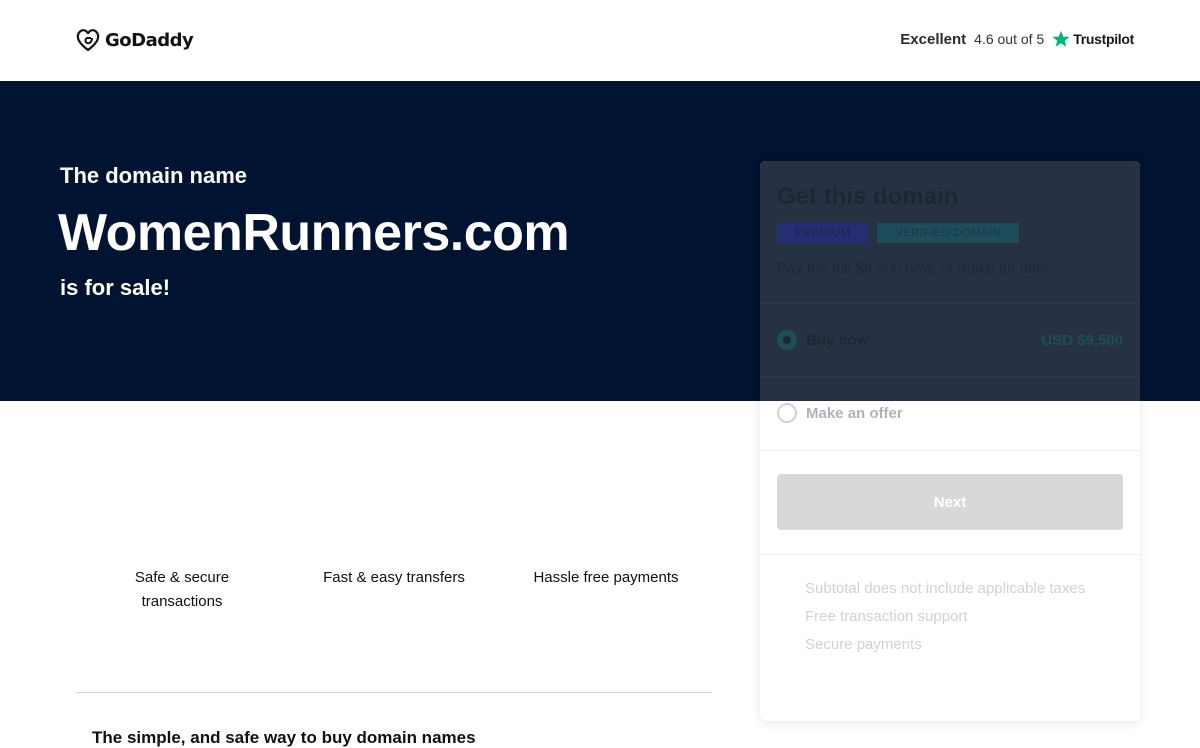  I want to click on godaddy-heart-icon, so click(88, 40).